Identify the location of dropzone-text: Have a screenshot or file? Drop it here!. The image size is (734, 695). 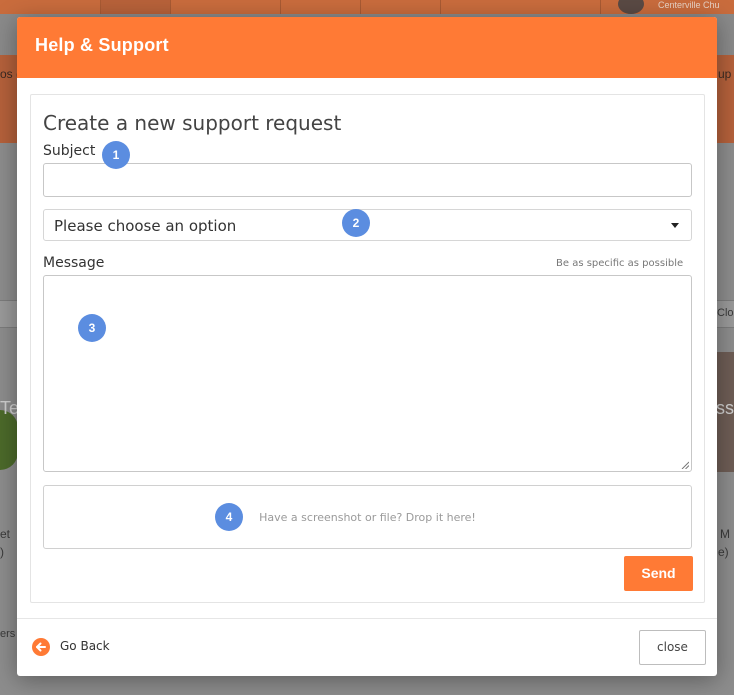
(367, 517).